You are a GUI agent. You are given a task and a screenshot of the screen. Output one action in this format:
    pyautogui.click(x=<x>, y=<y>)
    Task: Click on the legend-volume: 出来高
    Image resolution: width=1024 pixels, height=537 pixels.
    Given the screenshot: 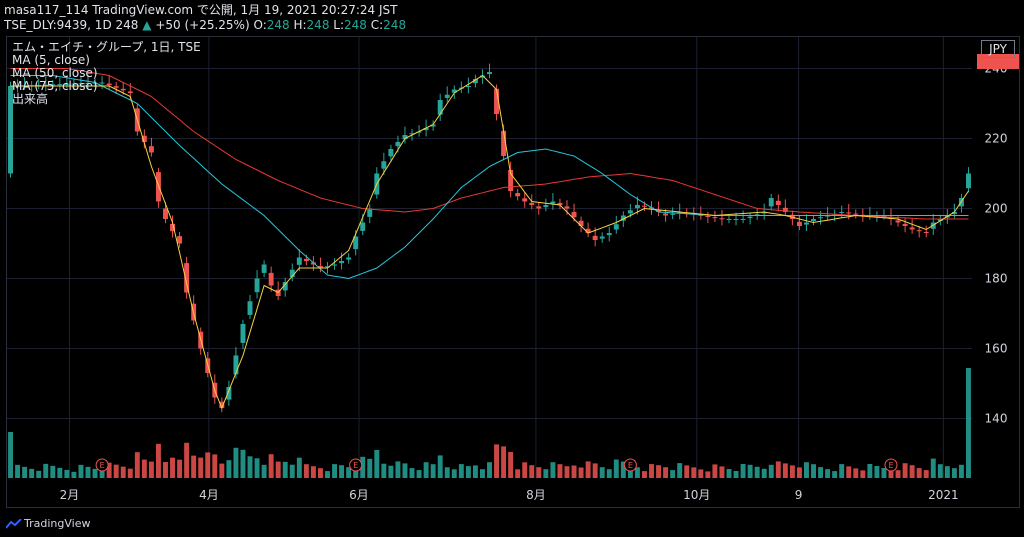 What is the action you would take?
    pyautogui.click(x=106, y=99)
    